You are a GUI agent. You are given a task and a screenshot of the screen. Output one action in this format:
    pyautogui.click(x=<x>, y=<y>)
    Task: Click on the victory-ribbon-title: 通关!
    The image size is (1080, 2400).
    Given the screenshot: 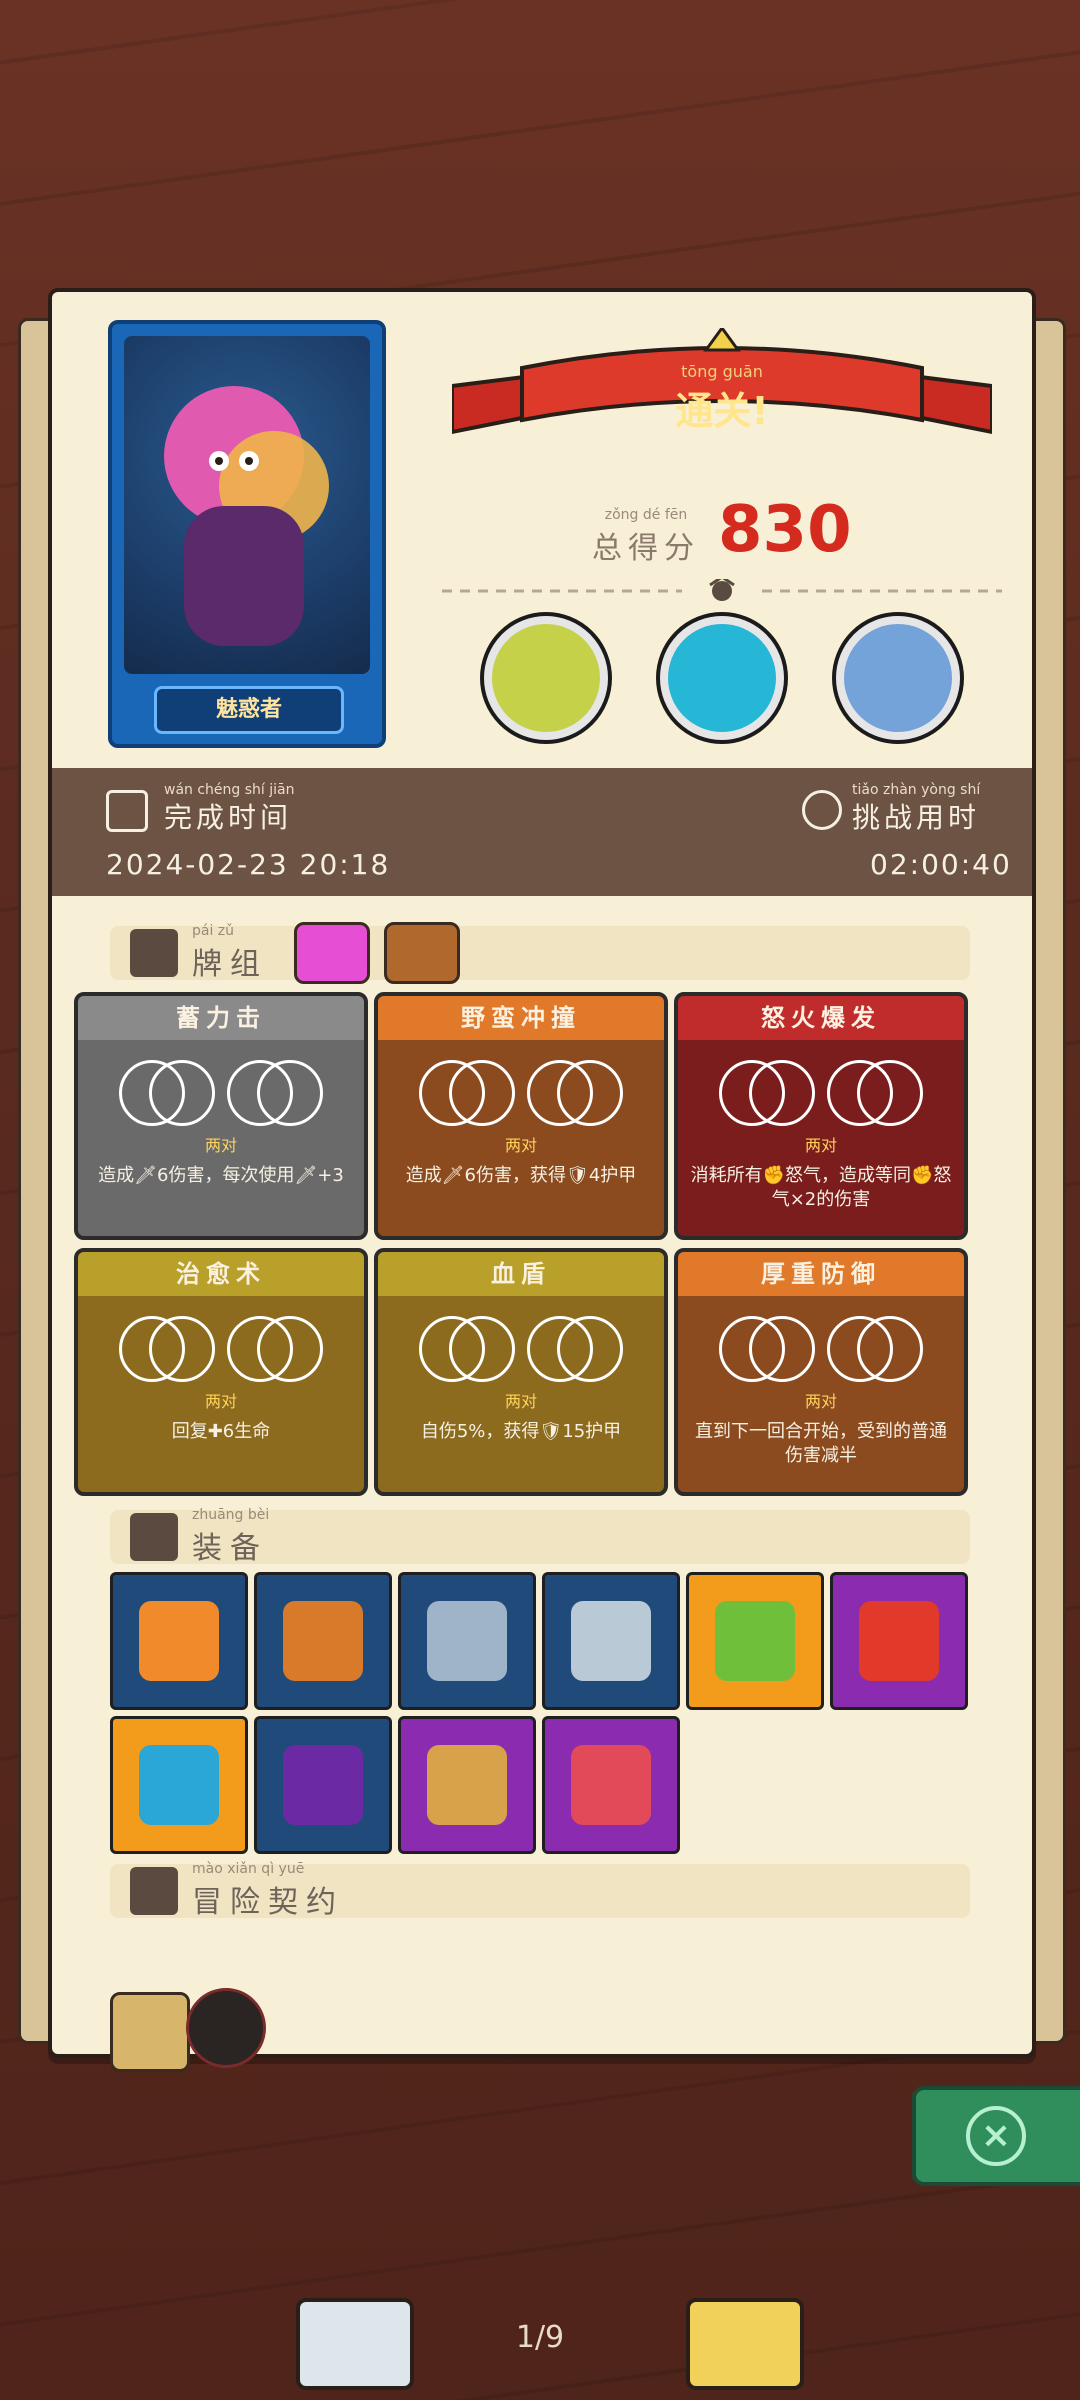 What is the action you would take?
    pyautogui.click(x=722, y=411)
    